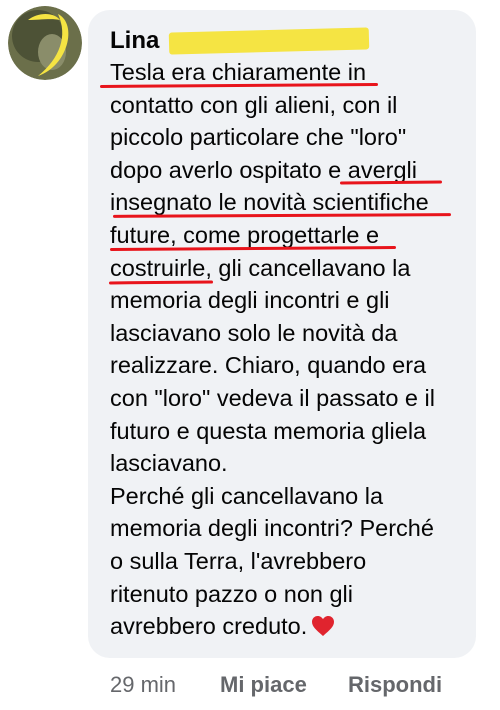  I want to click on comment-actions: 29 min Mi piace Rispondi, so click(276, 685).